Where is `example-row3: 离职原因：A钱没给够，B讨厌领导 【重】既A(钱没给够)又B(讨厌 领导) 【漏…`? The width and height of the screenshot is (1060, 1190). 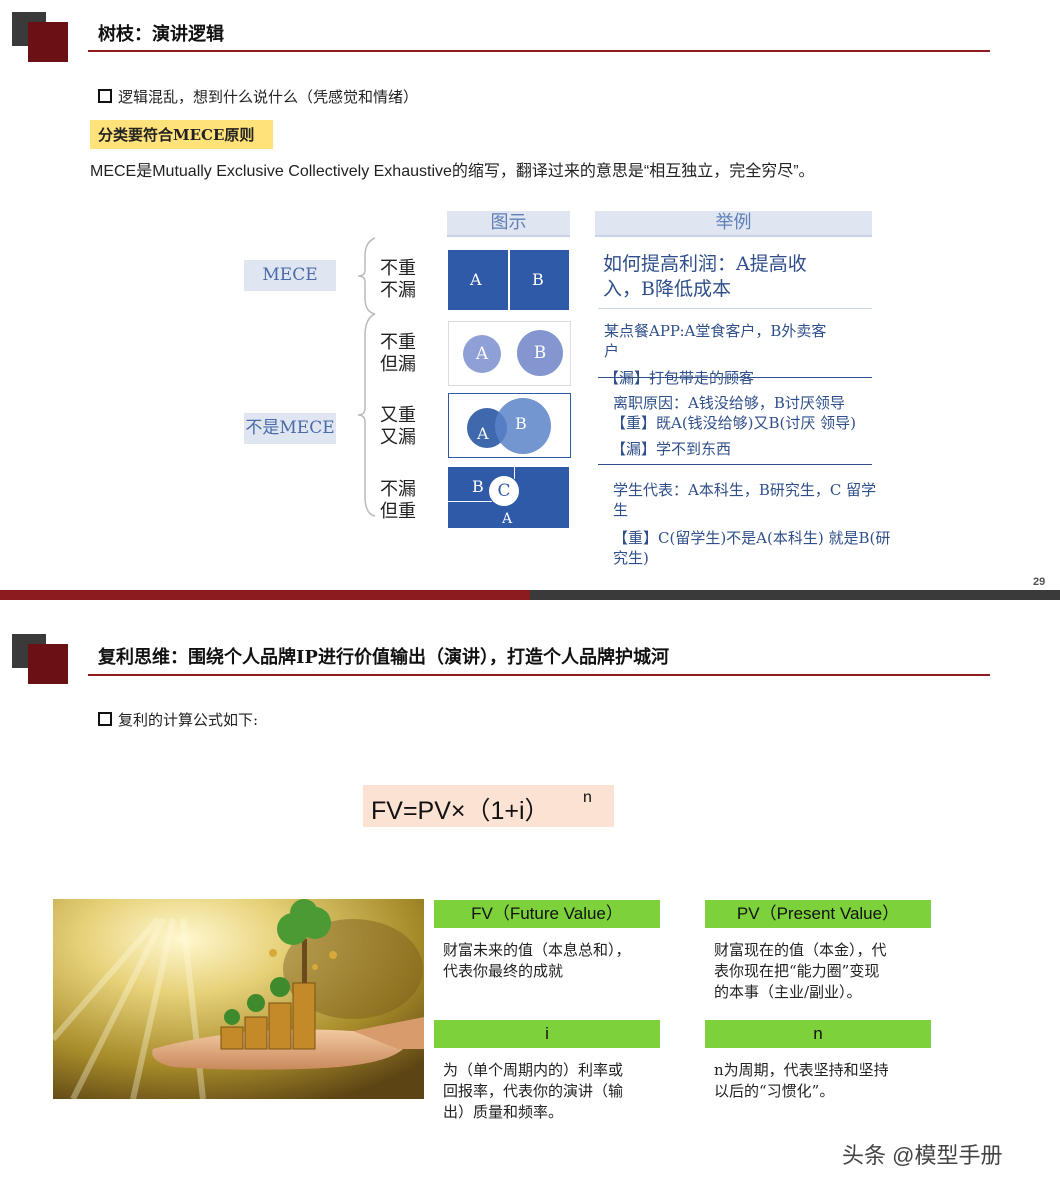 example-row3: 离职原因：A钱没给够，B讨厌领导 【重】既A(钱没给够)又B(讨厌 领导) 【漏… is located at coordinates (734, 426).